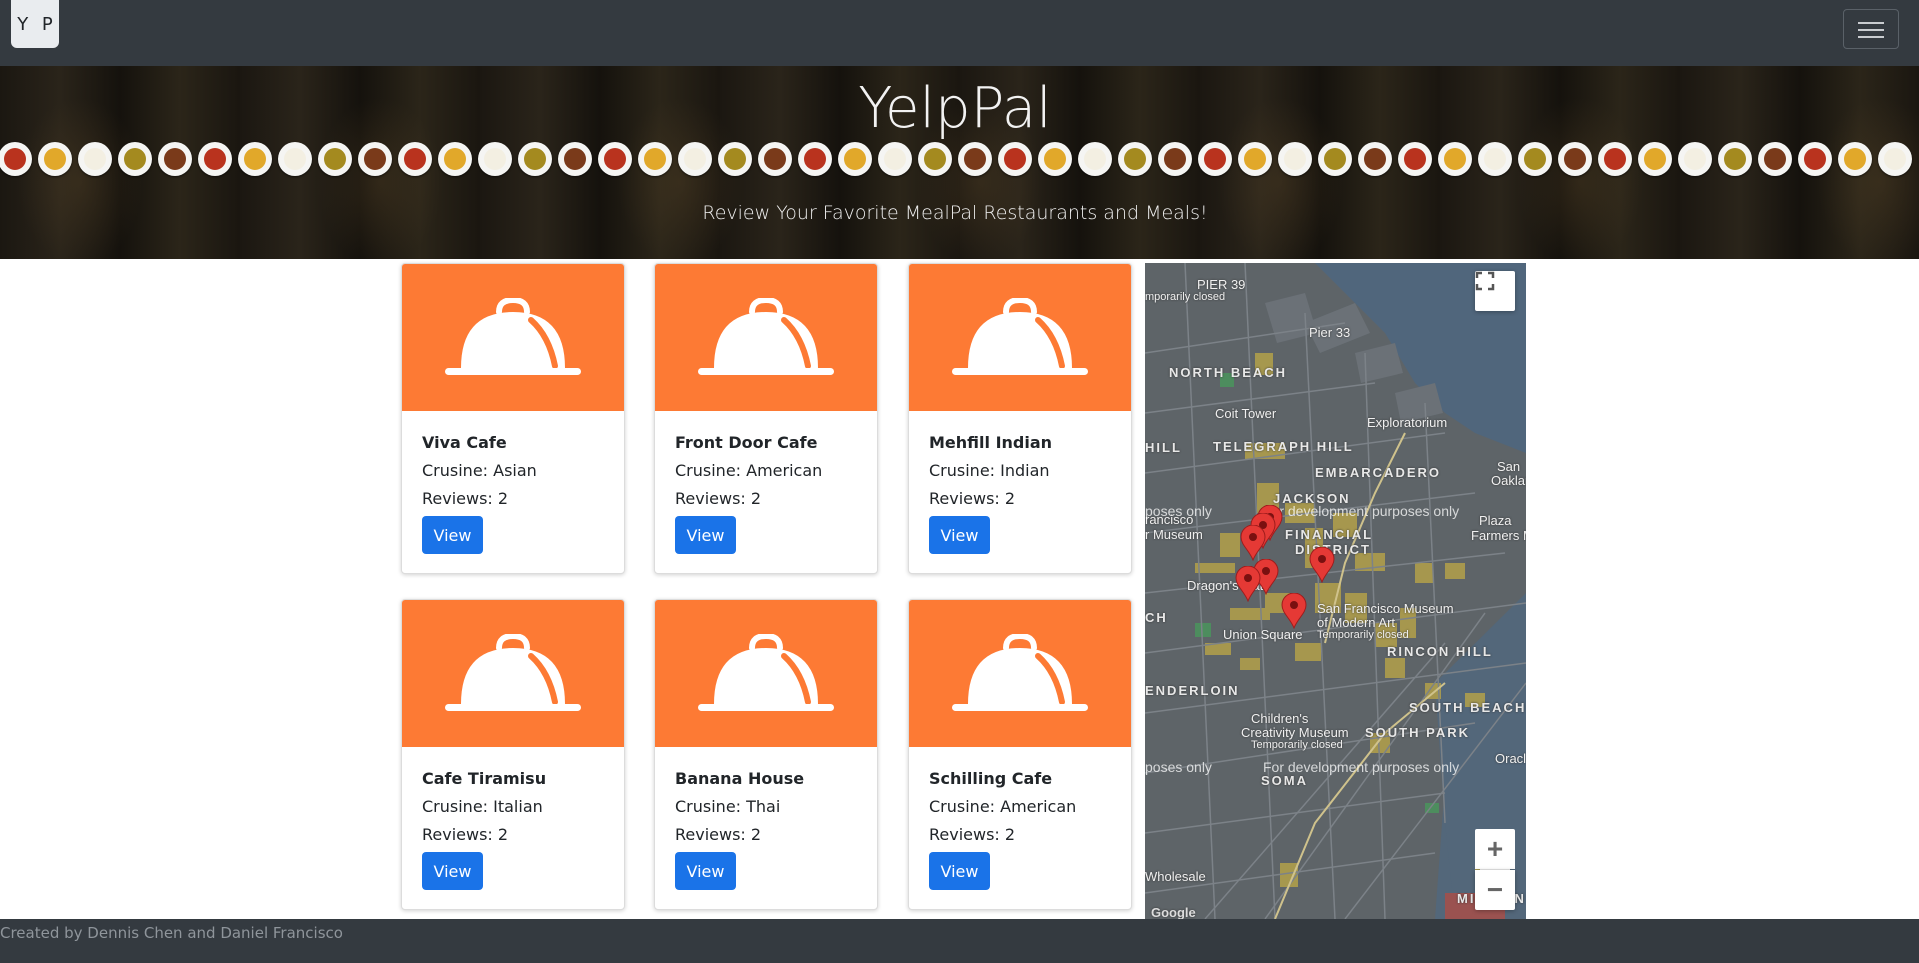  Describe the element at coordinates (1378, 472) in the screenshot. I see `map-label: EMBARCADERO` at that location.